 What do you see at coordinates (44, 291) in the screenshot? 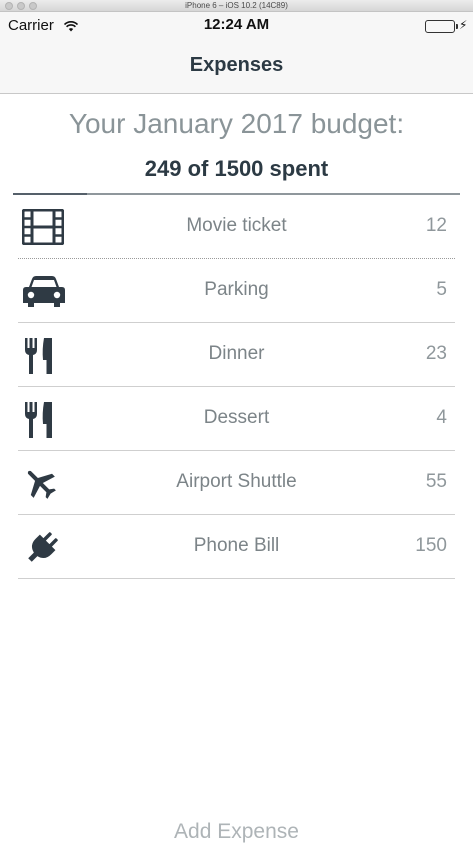
I see `car-icon` at bounding box center [44, 291].